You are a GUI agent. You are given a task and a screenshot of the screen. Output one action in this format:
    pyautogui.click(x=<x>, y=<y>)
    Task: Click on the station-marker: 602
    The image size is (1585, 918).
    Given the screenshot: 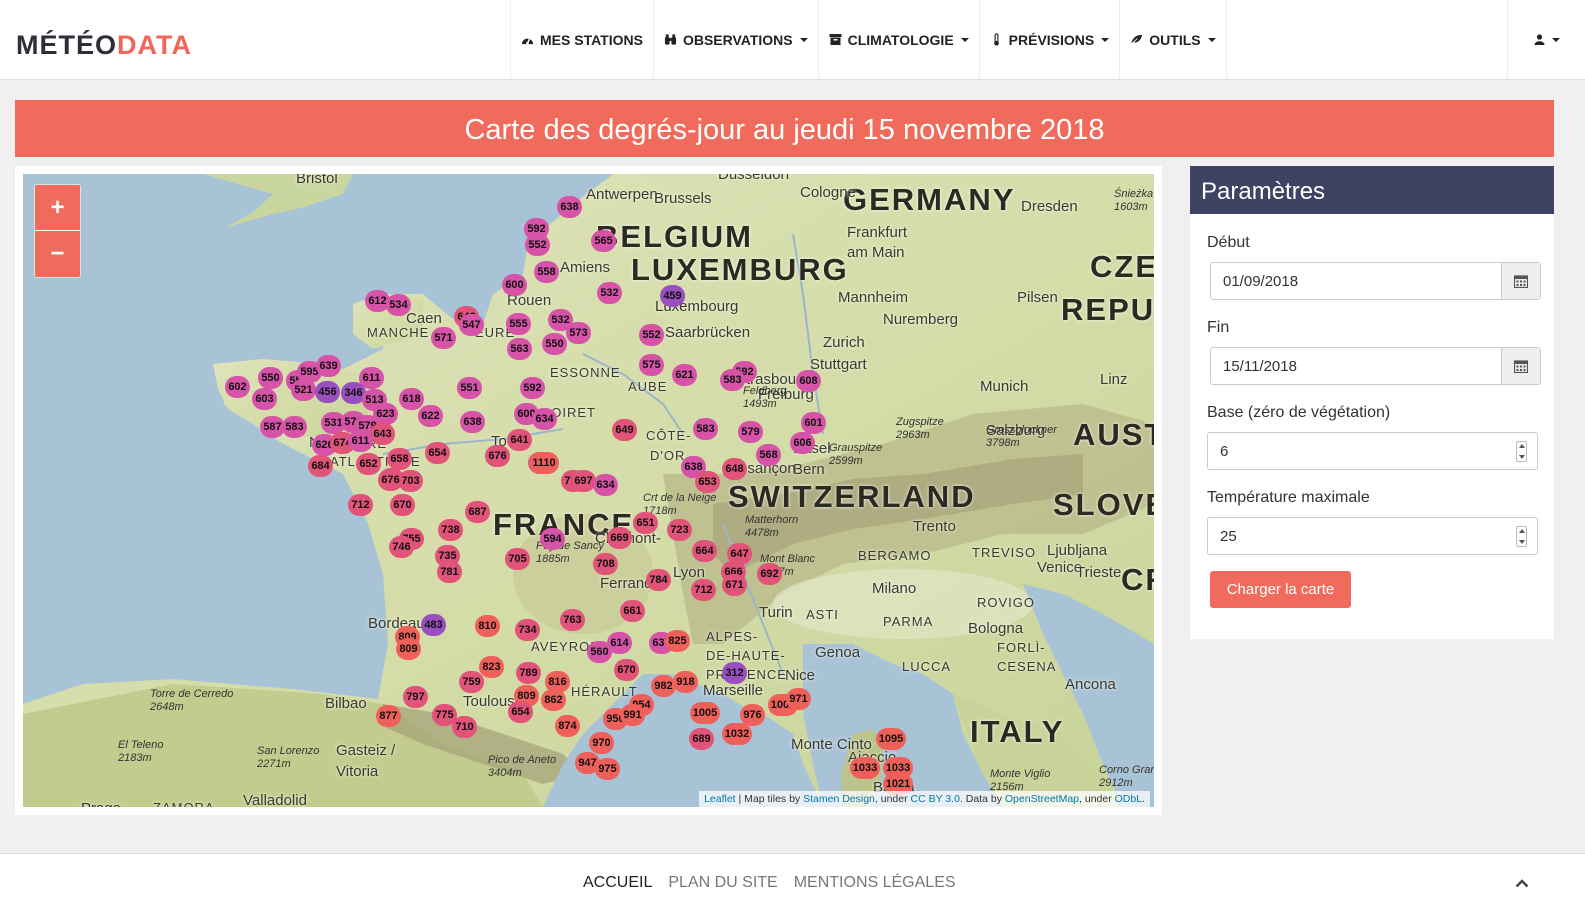 What is the action you would take?
    pyautogui.click(x=237, y=387)
    